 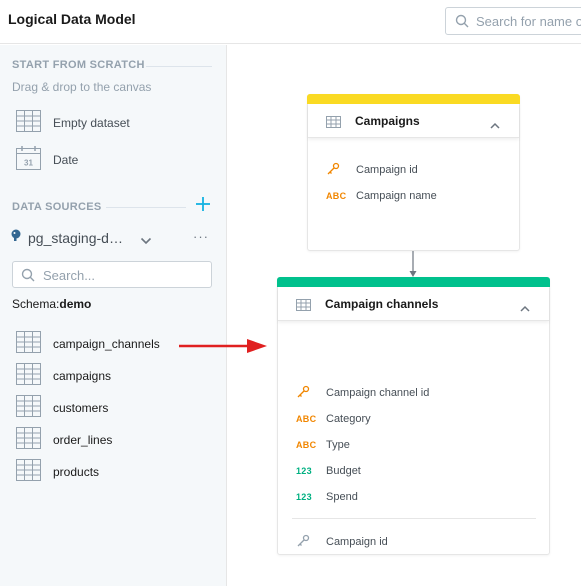 I want to click on references-divider, so click(x=414, y=518).